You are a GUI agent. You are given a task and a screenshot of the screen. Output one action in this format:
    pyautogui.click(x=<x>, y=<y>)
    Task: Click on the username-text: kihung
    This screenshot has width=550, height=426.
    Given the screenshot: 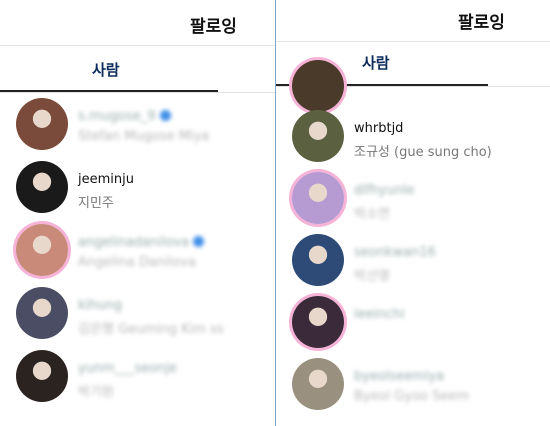 What is the action you would take?
    pyautogui.click(x=100, y=305)
    